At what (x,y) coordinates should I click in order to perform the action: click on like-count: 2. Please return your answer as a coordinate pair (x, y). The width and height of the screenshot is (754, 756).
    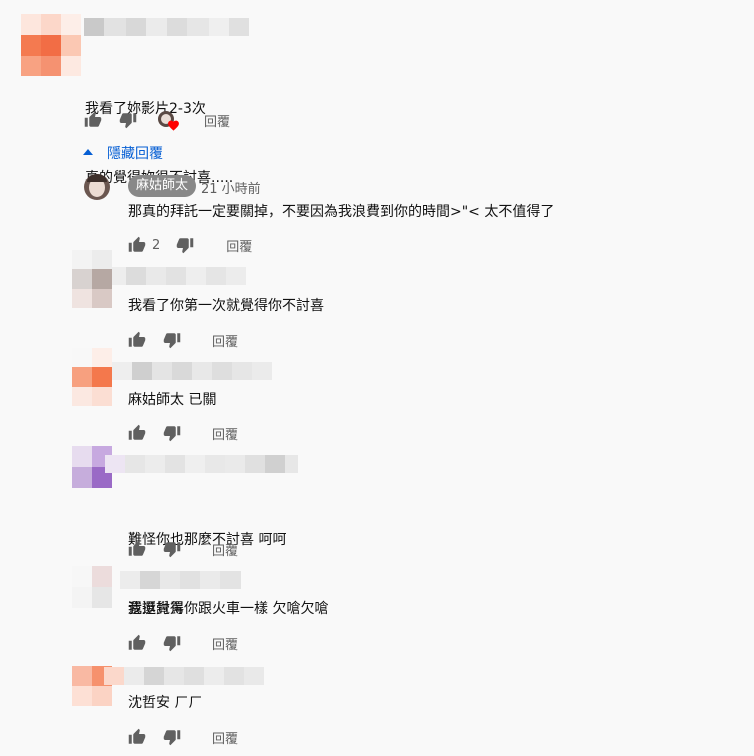
    Looking at the image, I should click on (156, 245).